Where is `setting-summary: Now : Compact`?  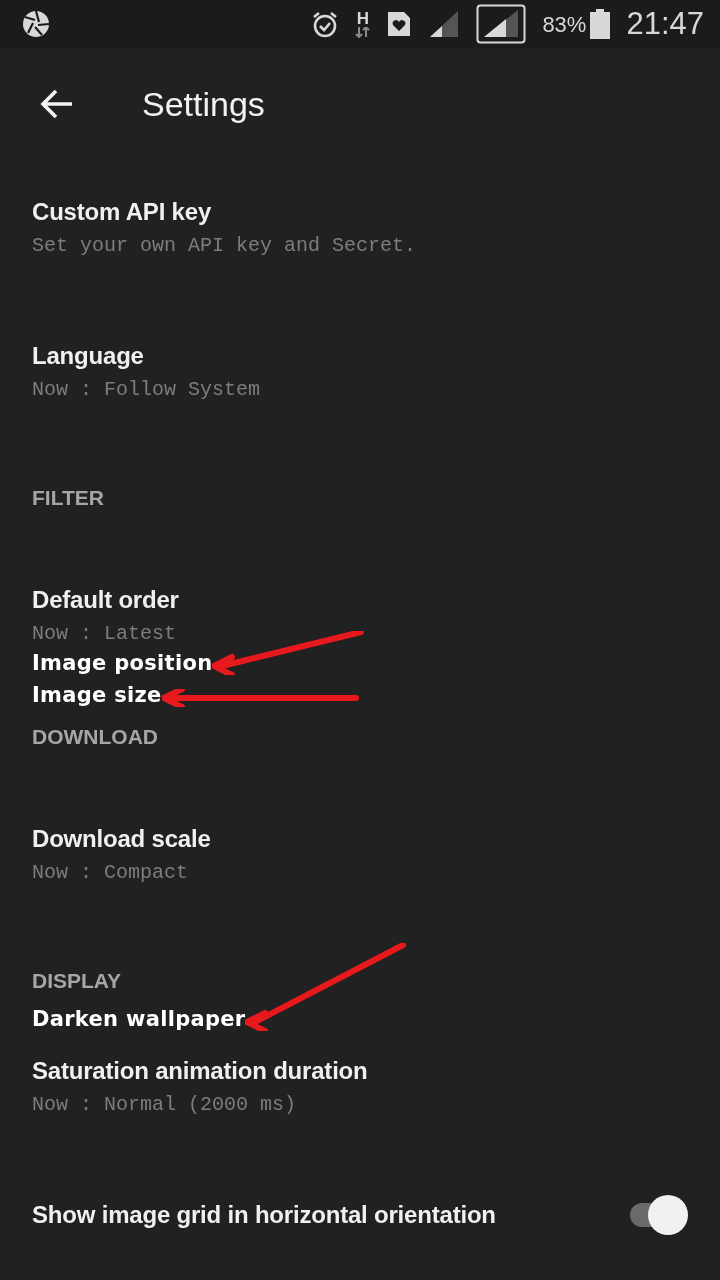
setting-summary: Now : Compact is located at coordinates (111, 873).